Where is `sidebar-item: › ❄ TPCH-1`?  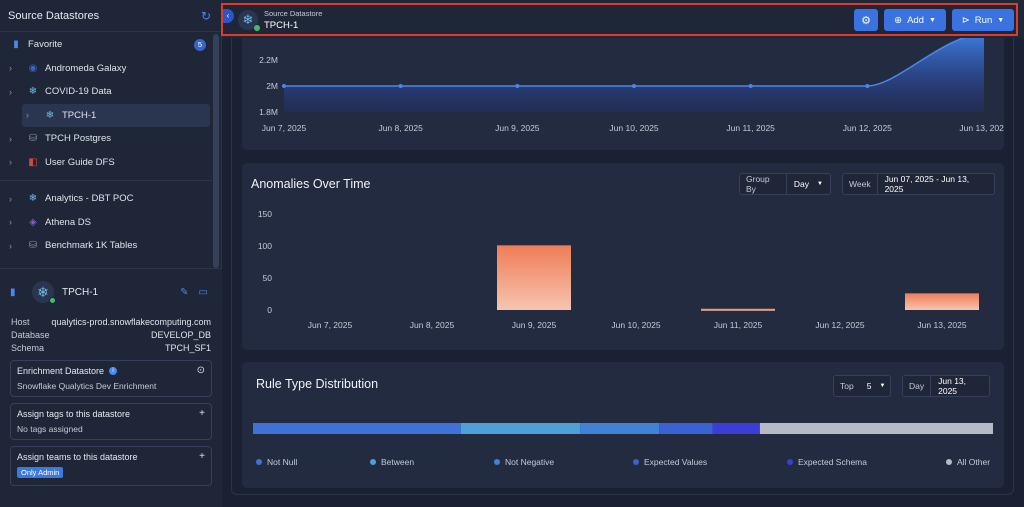 sidebar-item: › ❄ TPCH-1 is located at coordinates (116, 115).